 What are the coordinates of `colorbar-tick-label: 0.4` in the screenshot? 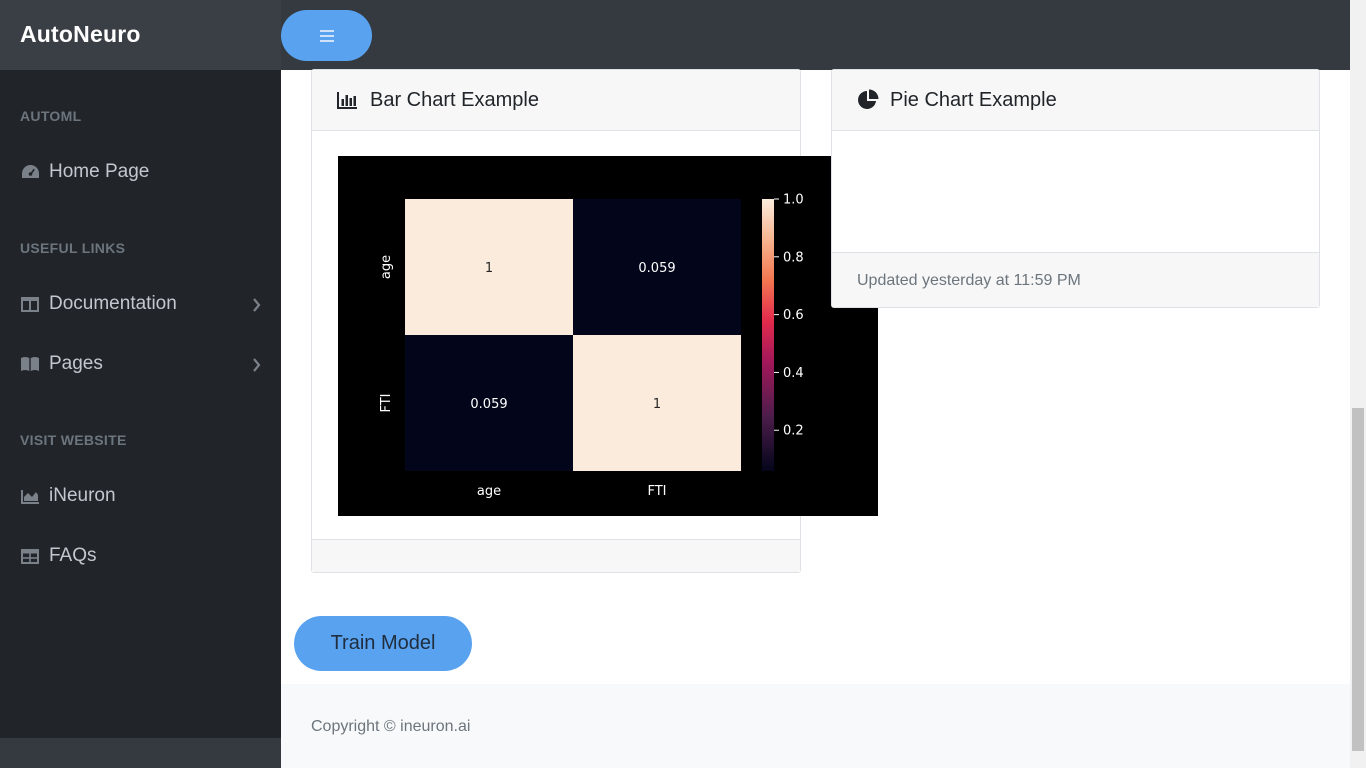 It's located at (793, 373).